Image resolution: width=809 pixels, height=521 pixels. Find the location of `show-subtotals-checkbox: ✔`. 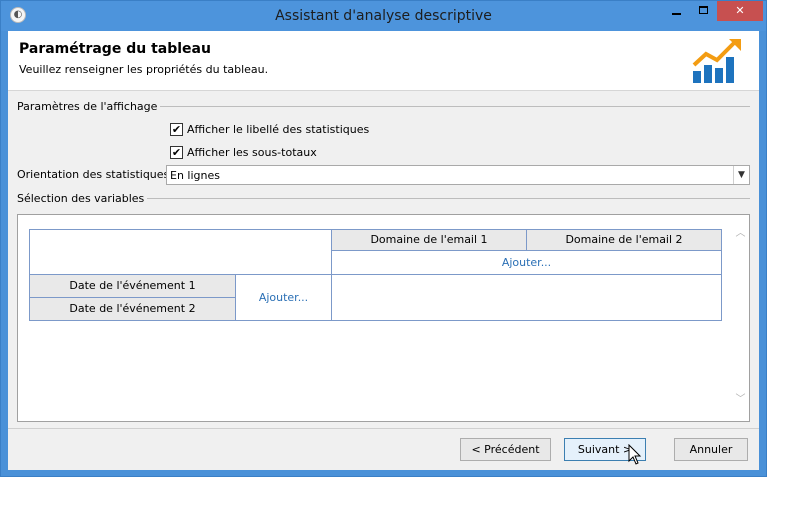

show-subtotals-checkbox: ✔ is located at coordinates (176, 152).